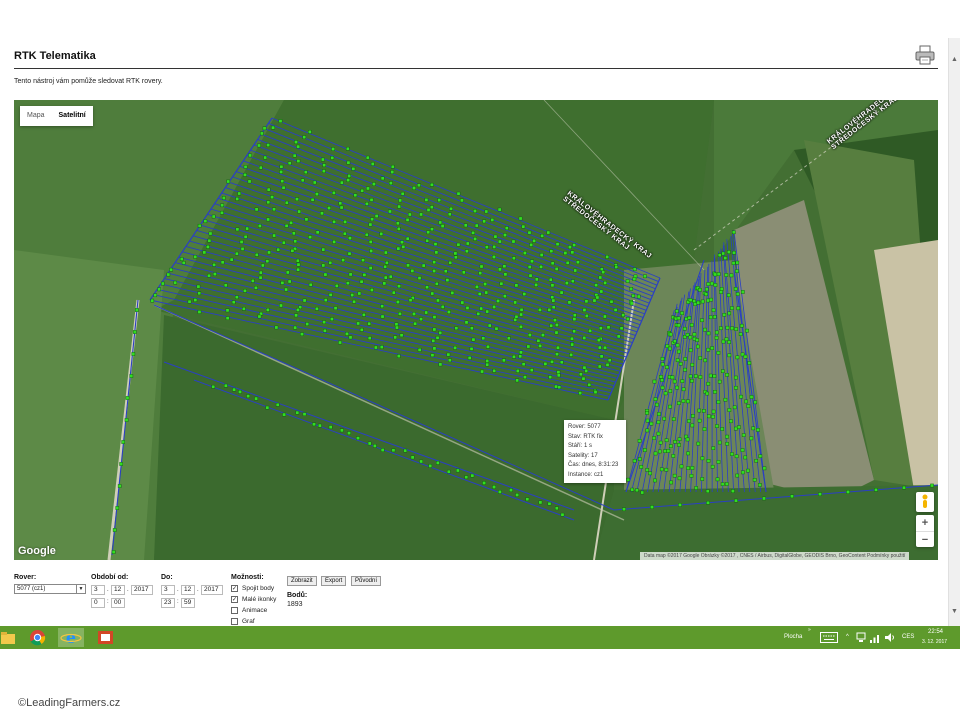 The image size is (960, 720). I want to click on info-time: Čas: dnes, 8:31:23, so click(593, 465).